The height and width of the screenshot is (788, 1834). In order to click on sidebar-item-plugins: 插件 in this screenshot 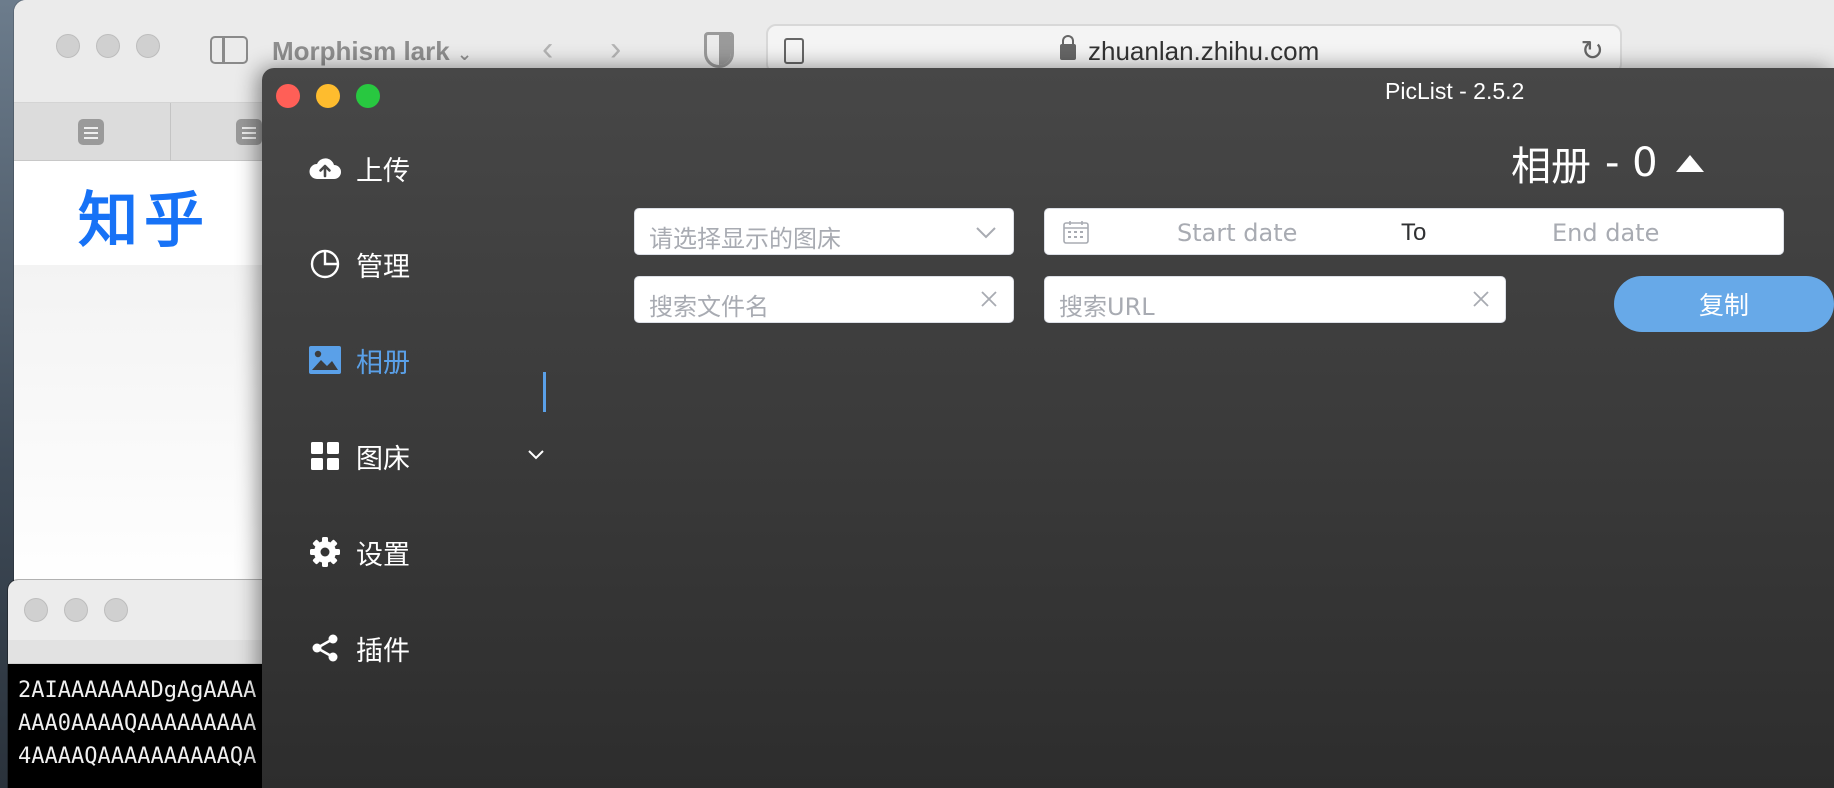, I will do `click(359, 648)`.